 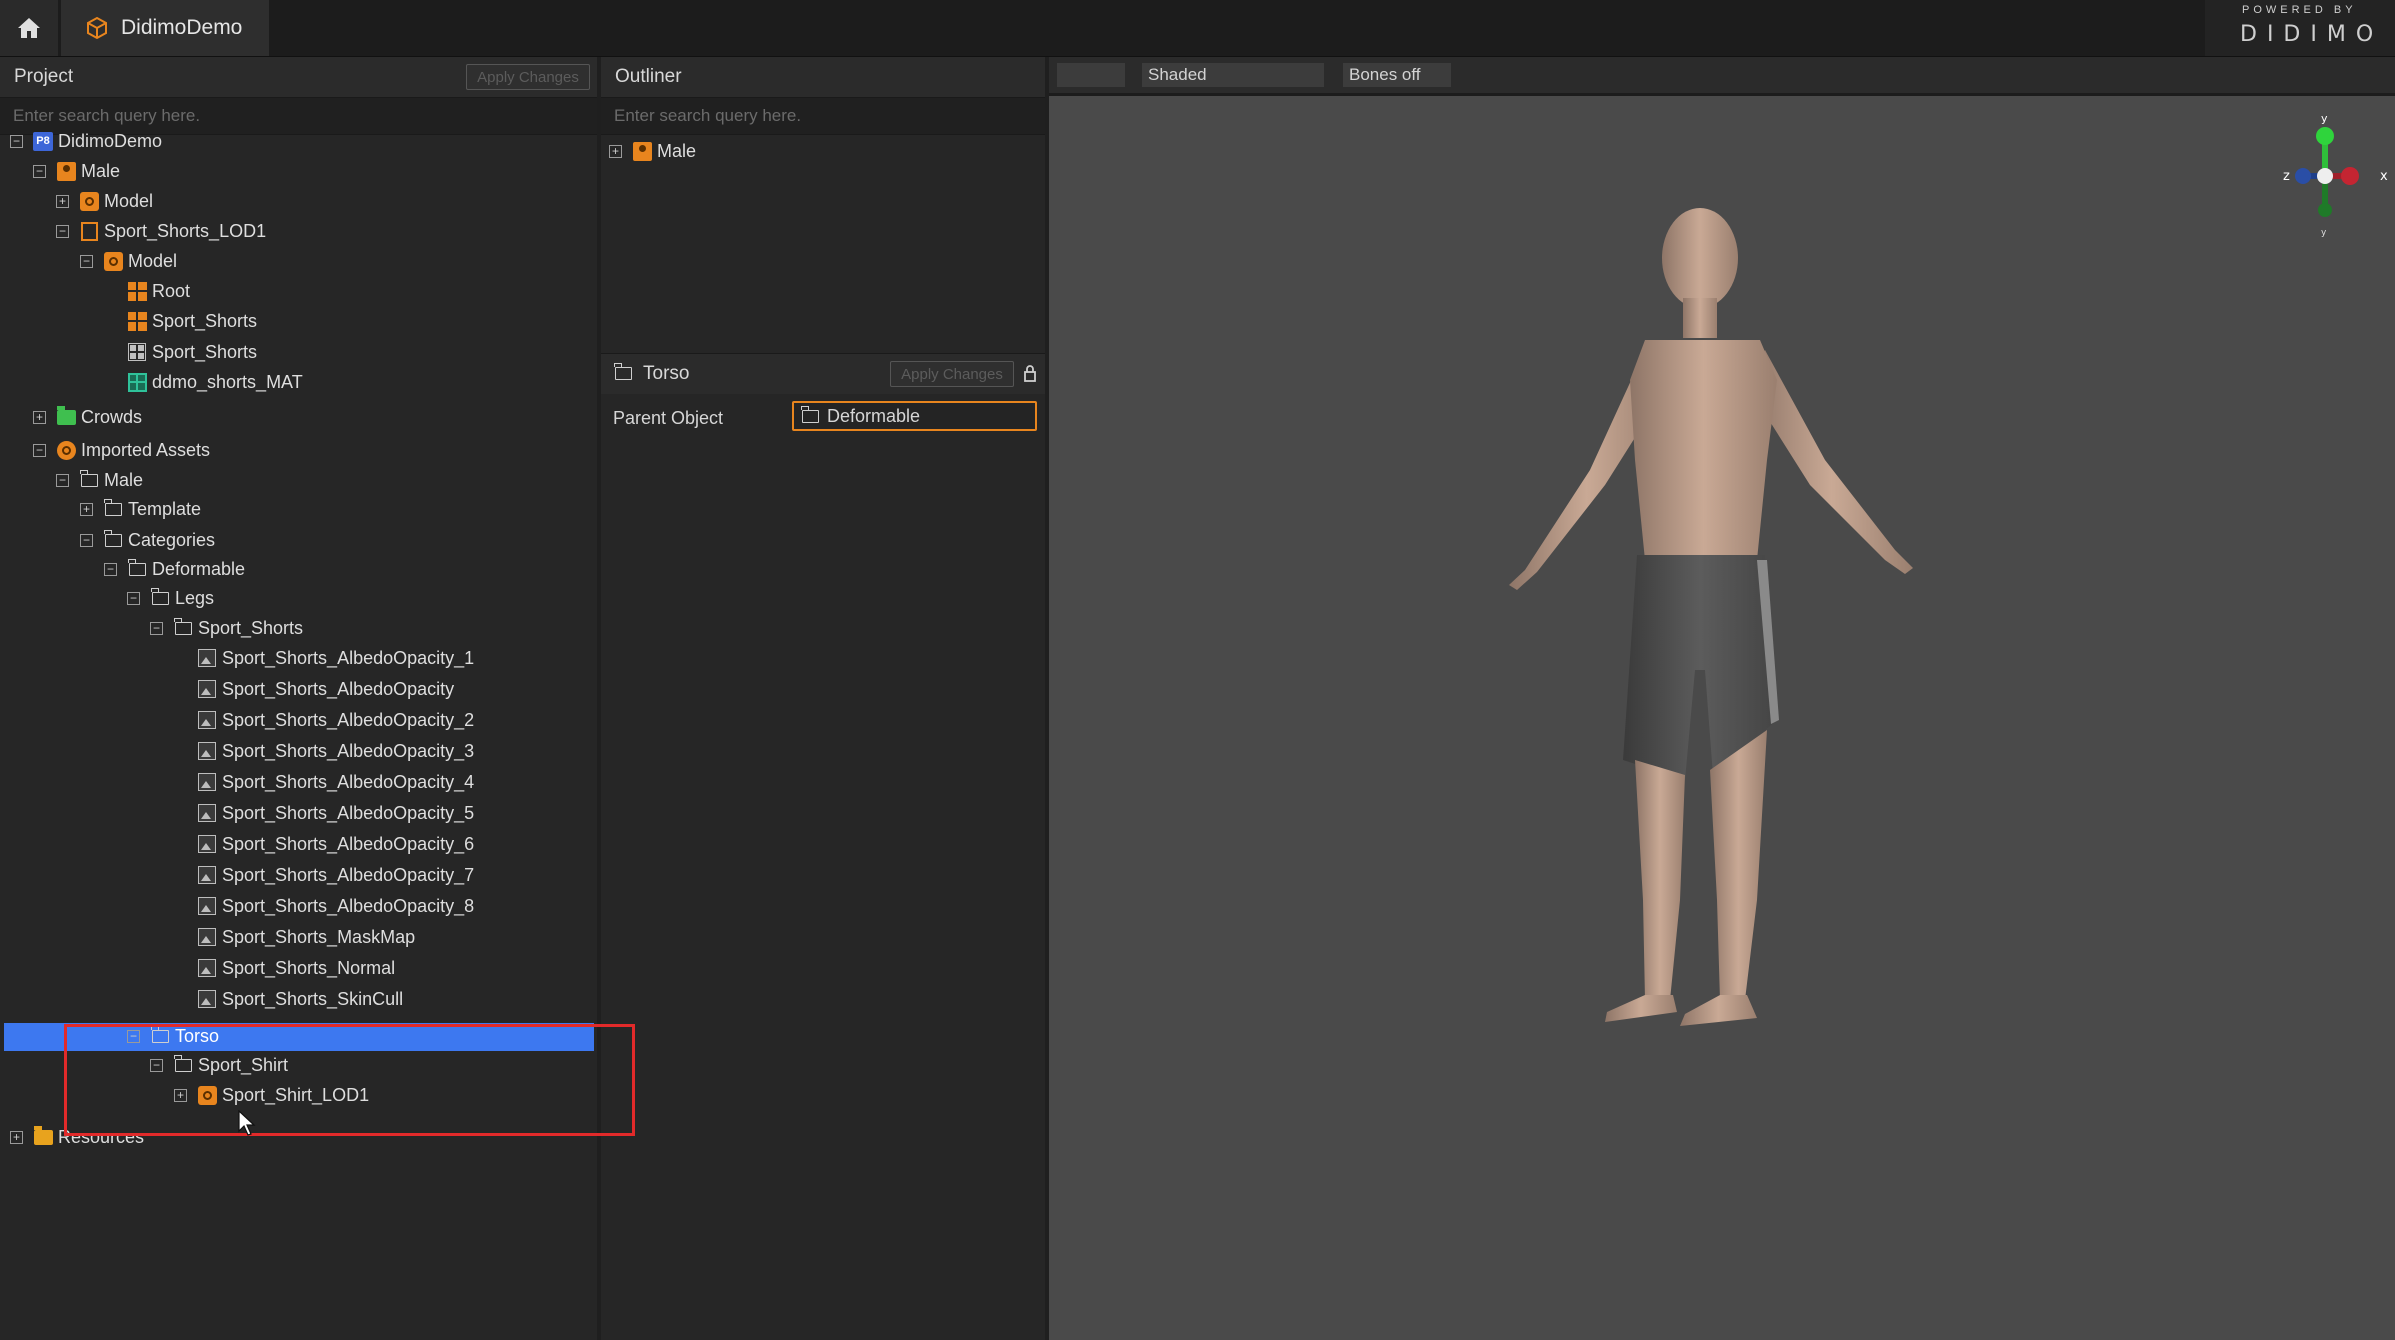 What do you see at coordinates (295, 262) in the screenshot?
I see `tree-row: − Model` at bounding box center [295, 262].